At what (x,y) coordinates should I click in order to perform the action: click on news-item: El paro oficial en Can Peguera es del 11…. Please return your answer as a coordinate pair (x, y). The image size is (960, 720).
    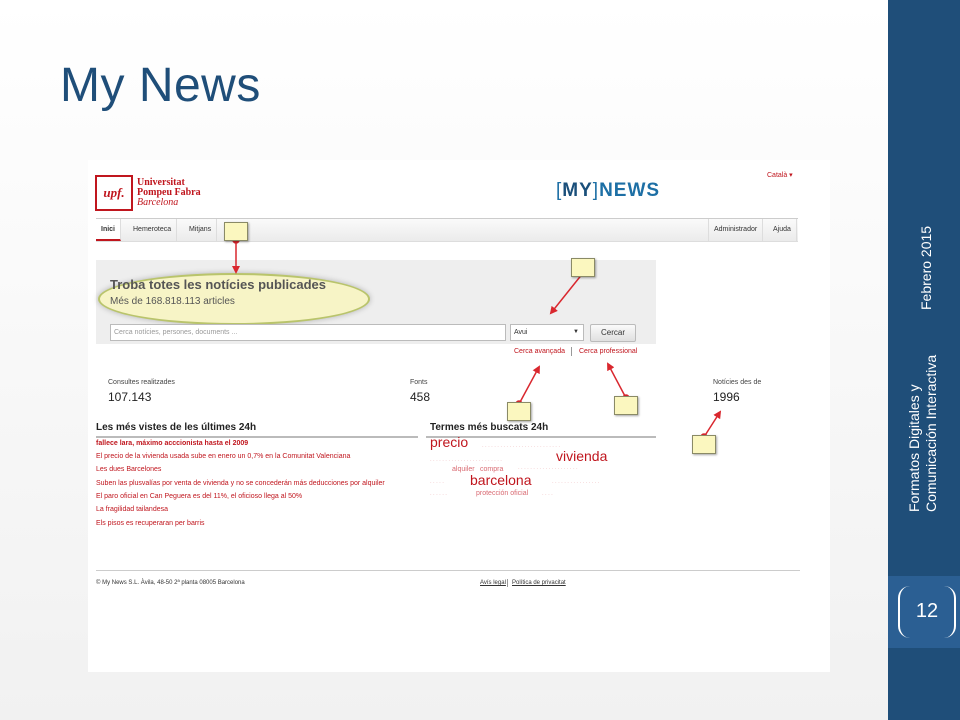
    Looking at the image, I should click on (199, 496).